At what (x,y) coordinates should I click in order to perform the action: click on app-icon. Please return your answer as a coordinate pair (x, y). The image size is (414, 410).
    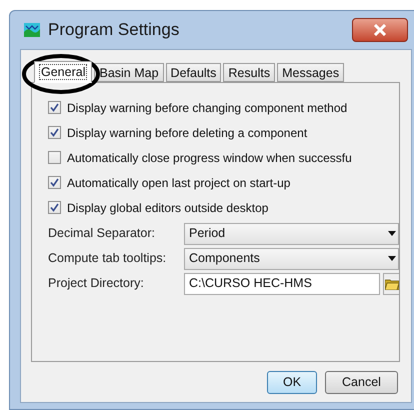
    Looking at the image, I should click on (32, 30).